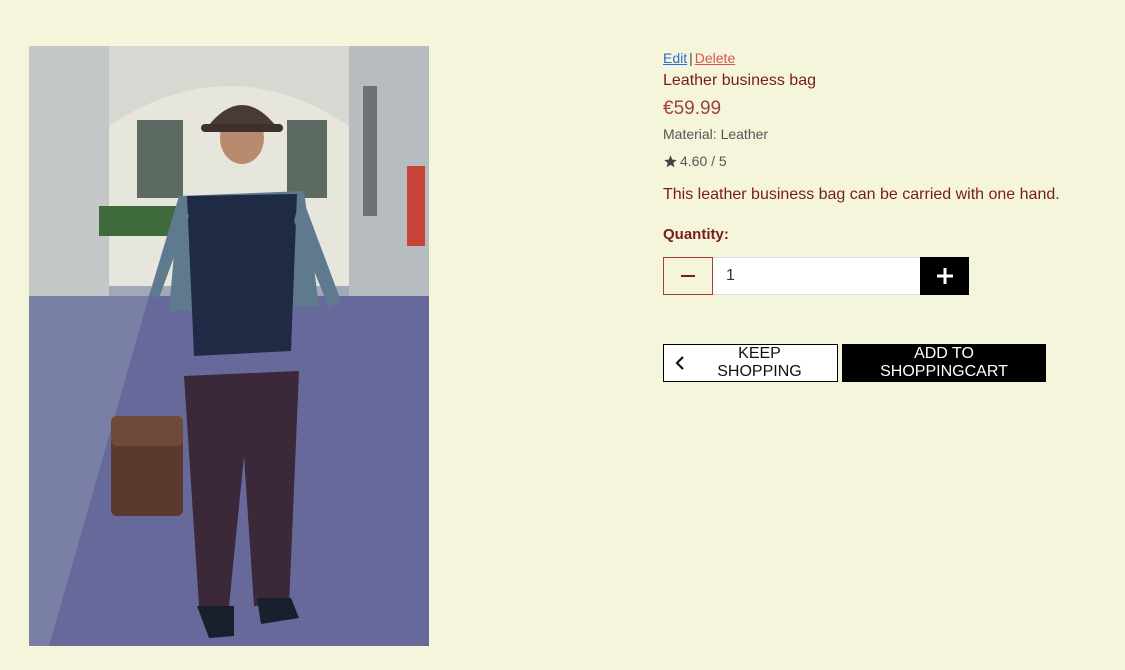 This screenshot has width=1125, height=670. Describe the element at coordinates (703, 161) in the screenshot. I see `rating-value: 4.60 / 5` at that location.